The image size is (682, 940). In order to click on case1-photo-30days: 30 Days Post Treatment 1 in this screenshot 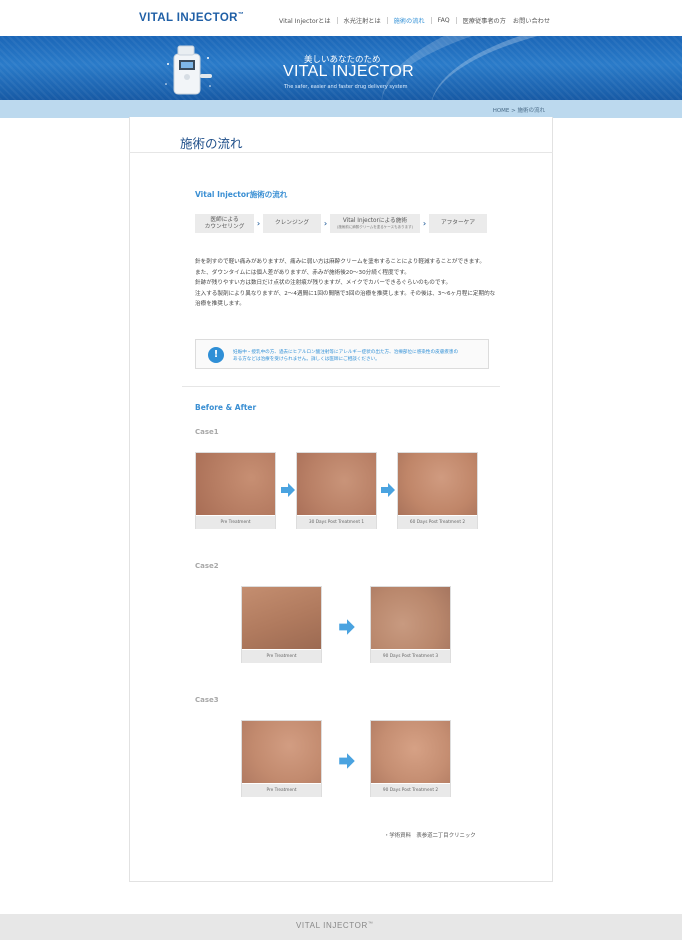, I will do `click(336, 490)`.